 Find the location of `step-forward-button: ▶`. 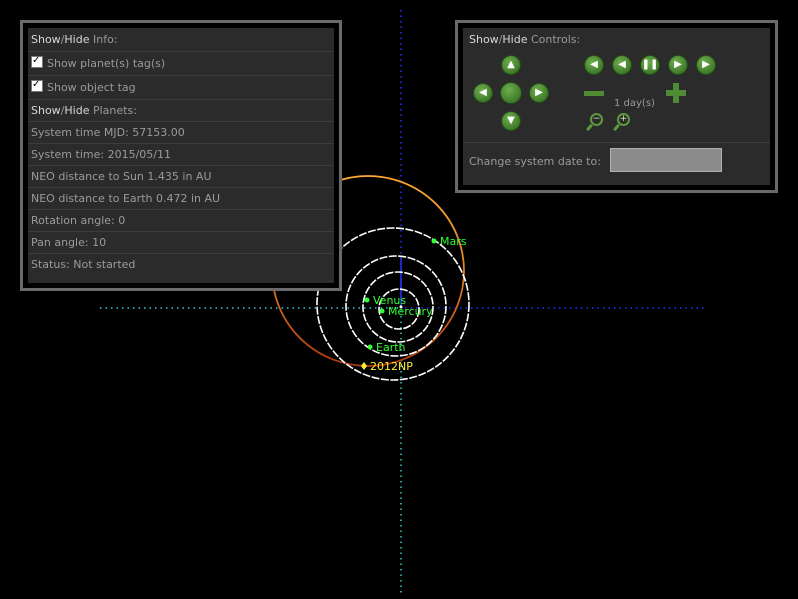

step-forward-button: ▶ is located at coordinates (678, 65).